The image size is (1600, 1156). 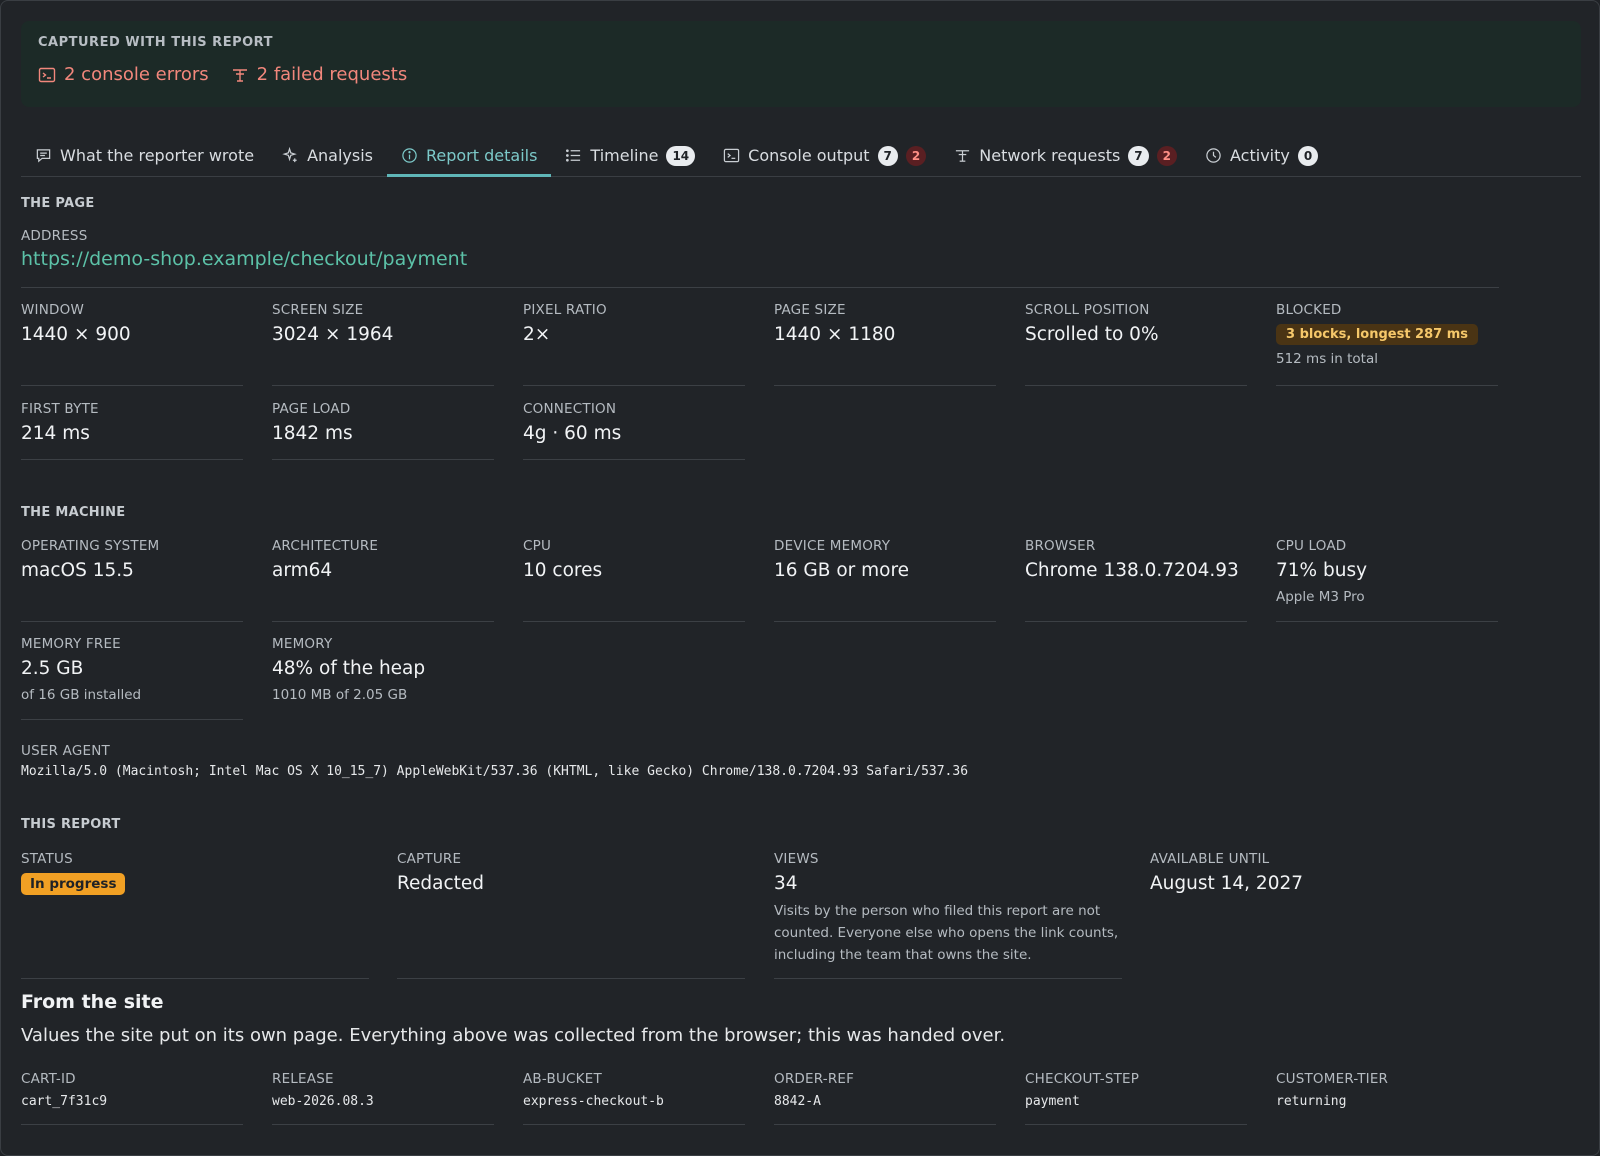 I want to click on blocked-badge: 3 blocks, longest 287 ms, so click(x=1377, y=334).